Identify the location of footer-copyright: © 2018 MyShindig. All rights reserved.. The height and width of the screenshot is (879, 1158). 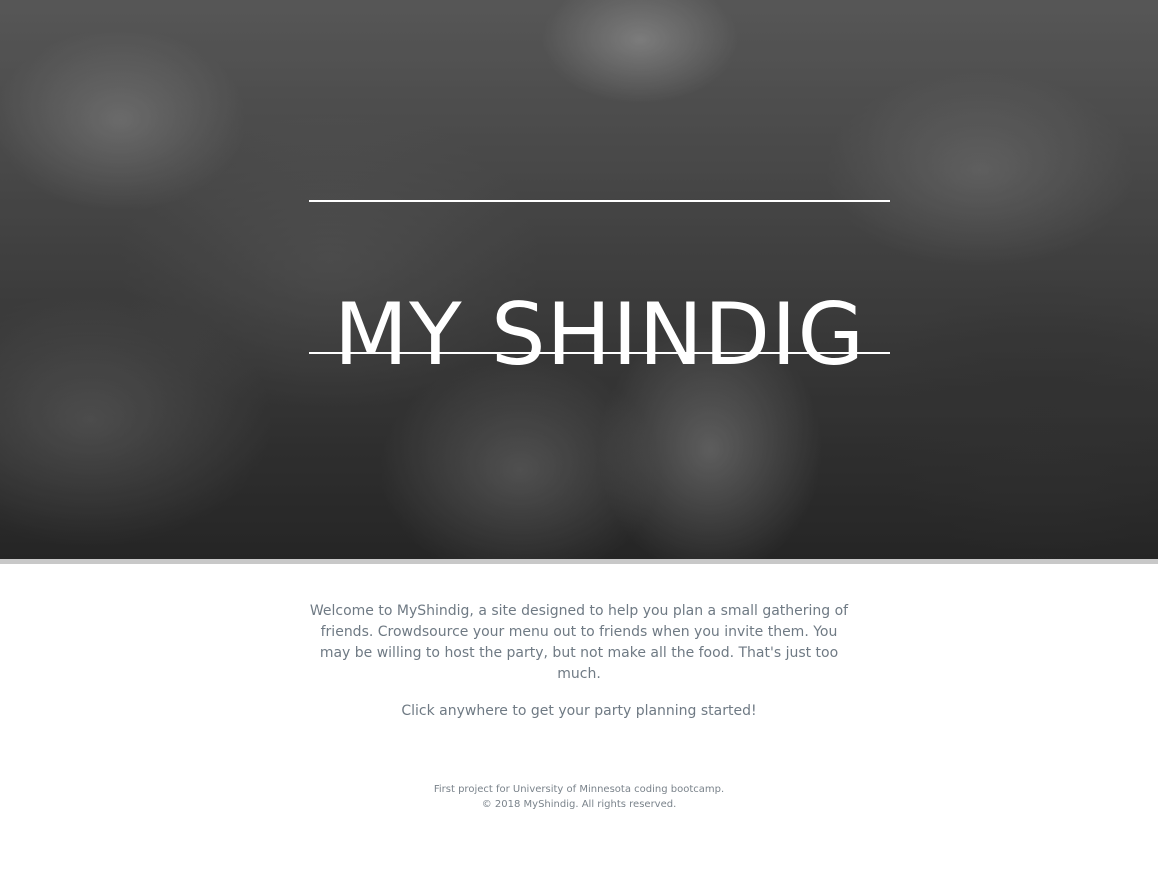
(579, 804).